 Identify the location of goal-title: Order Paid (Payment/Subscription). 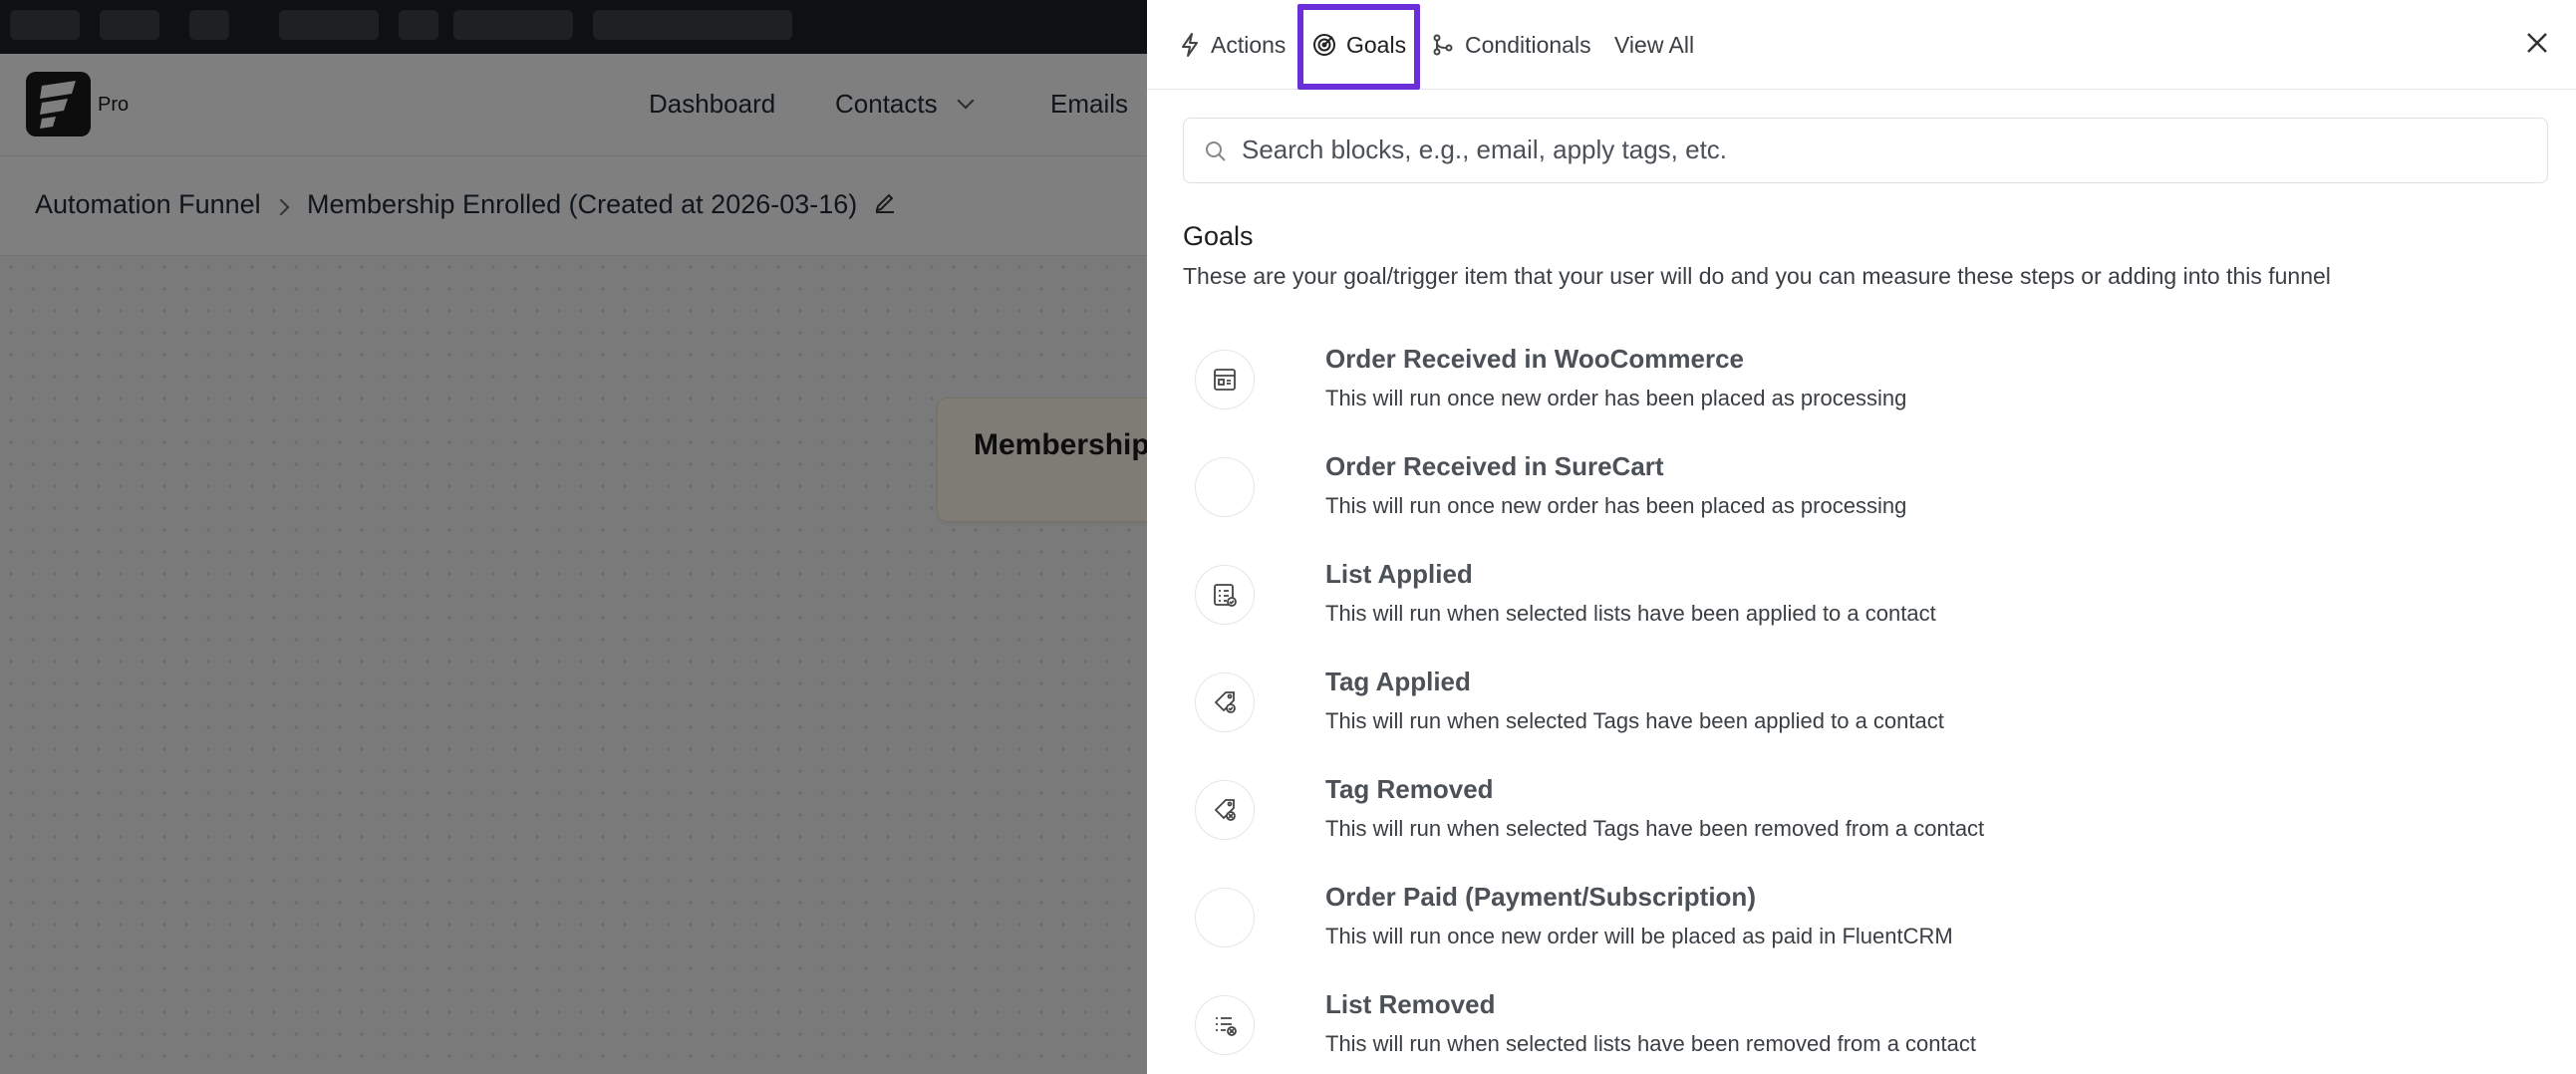
(1540, 897).